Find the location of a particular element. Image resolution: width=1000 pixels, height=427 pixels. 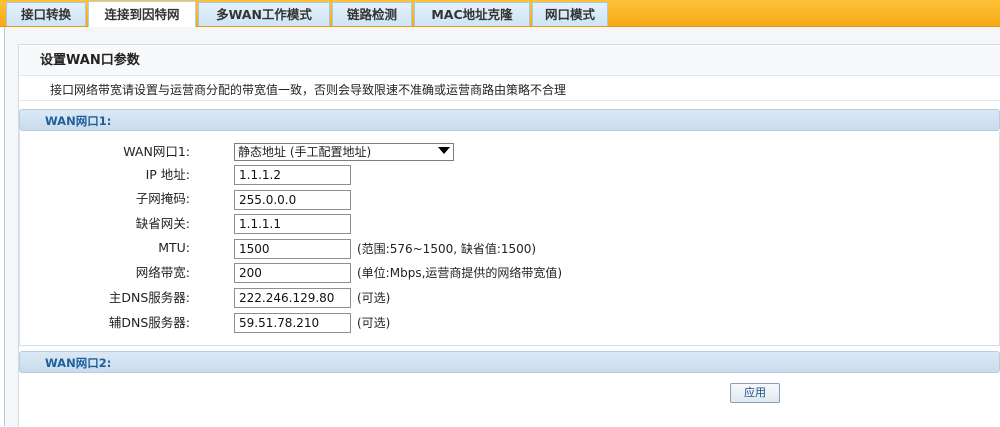

section-title: 设置WAN口参数 is located at coordinates (509, 61).